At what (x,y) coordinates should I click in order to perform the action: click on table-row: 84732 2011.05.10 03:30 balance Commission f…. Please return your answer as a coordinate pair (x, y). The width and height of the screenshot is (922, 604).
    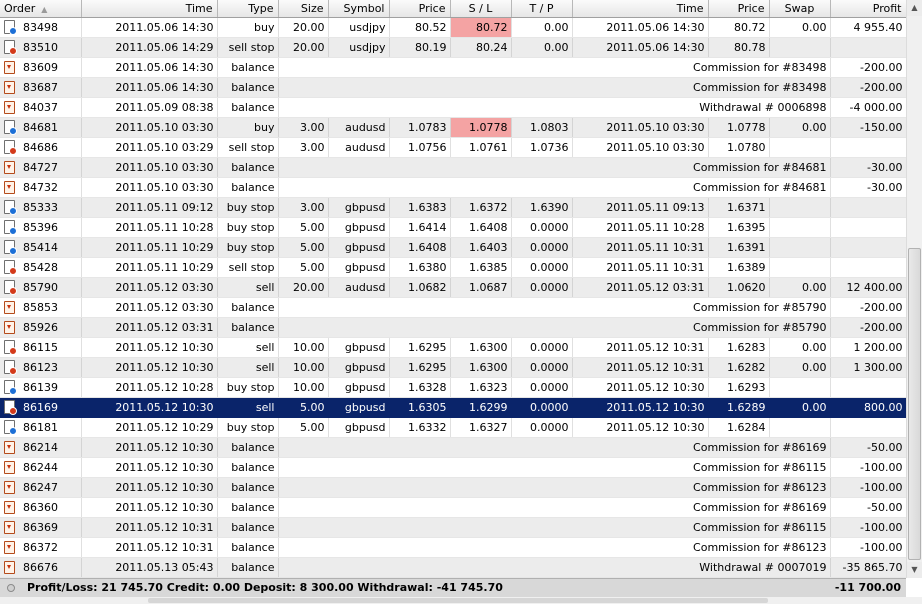
    Looking at the image, I should click on (453, 187).